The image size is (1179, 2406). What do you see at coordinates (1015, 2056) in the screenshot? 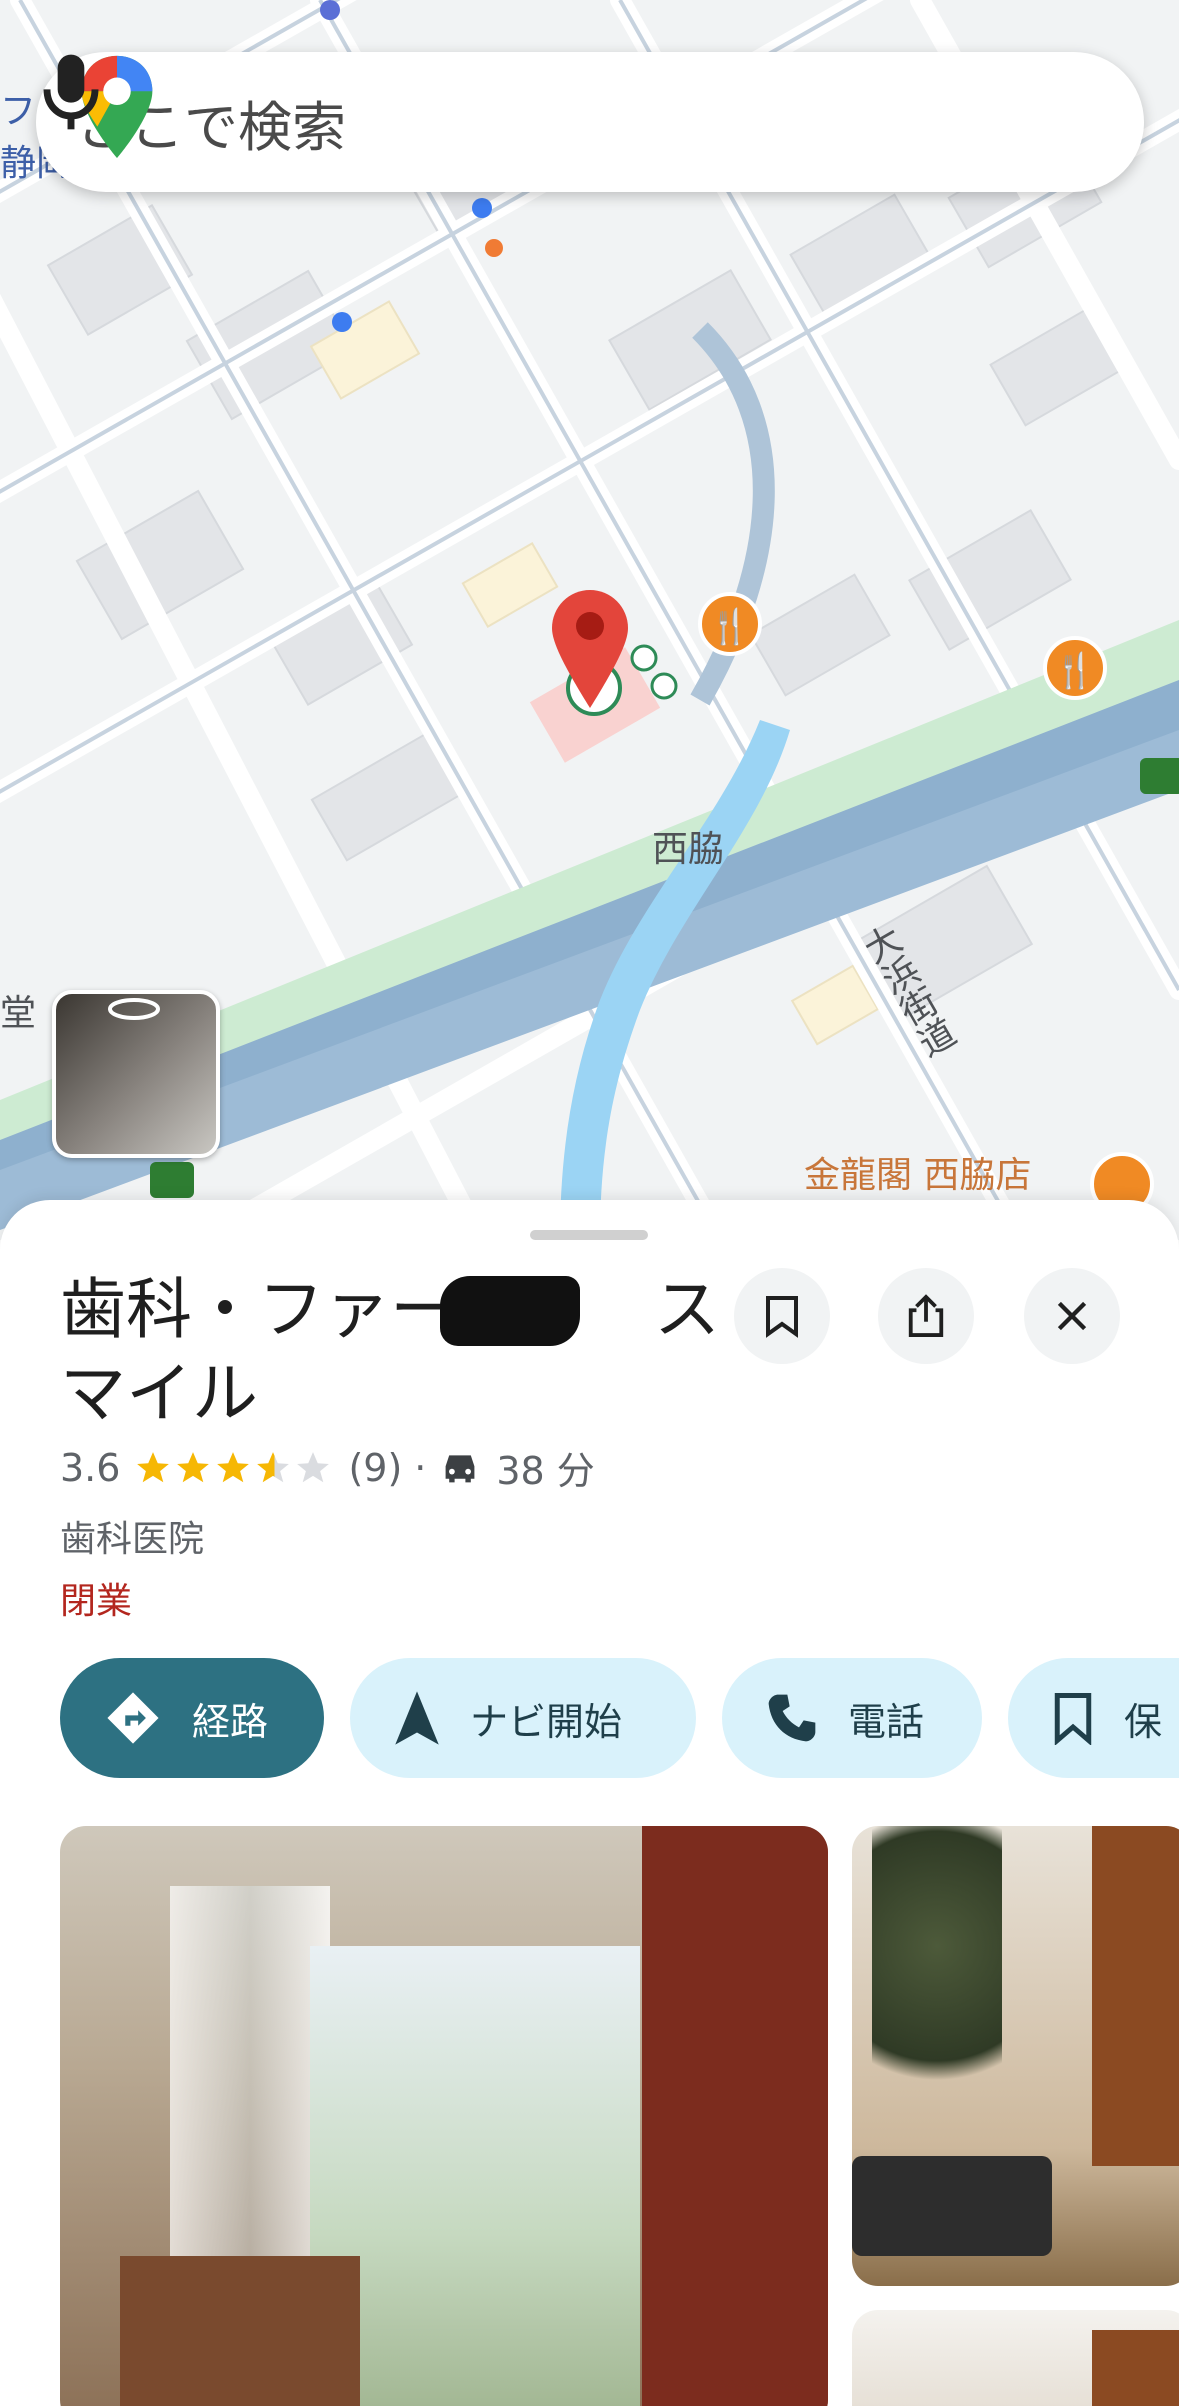
I see `photo-waiting-area` at bounding box center [1015, 2056].